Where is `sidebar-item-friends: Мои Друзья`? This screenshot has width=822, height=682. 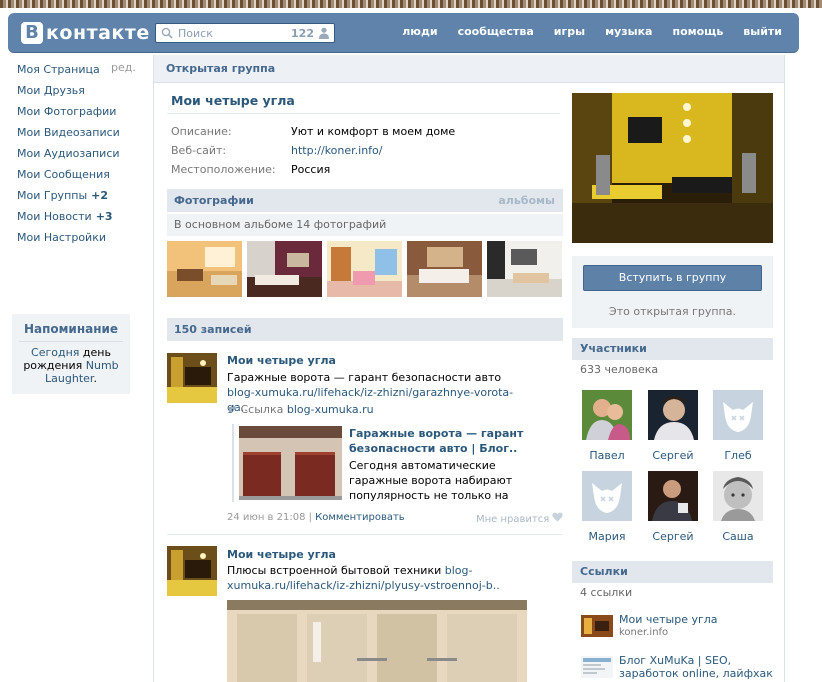
sidebar-item-friends: Мои Друзья is located at coordinates (68, 92).